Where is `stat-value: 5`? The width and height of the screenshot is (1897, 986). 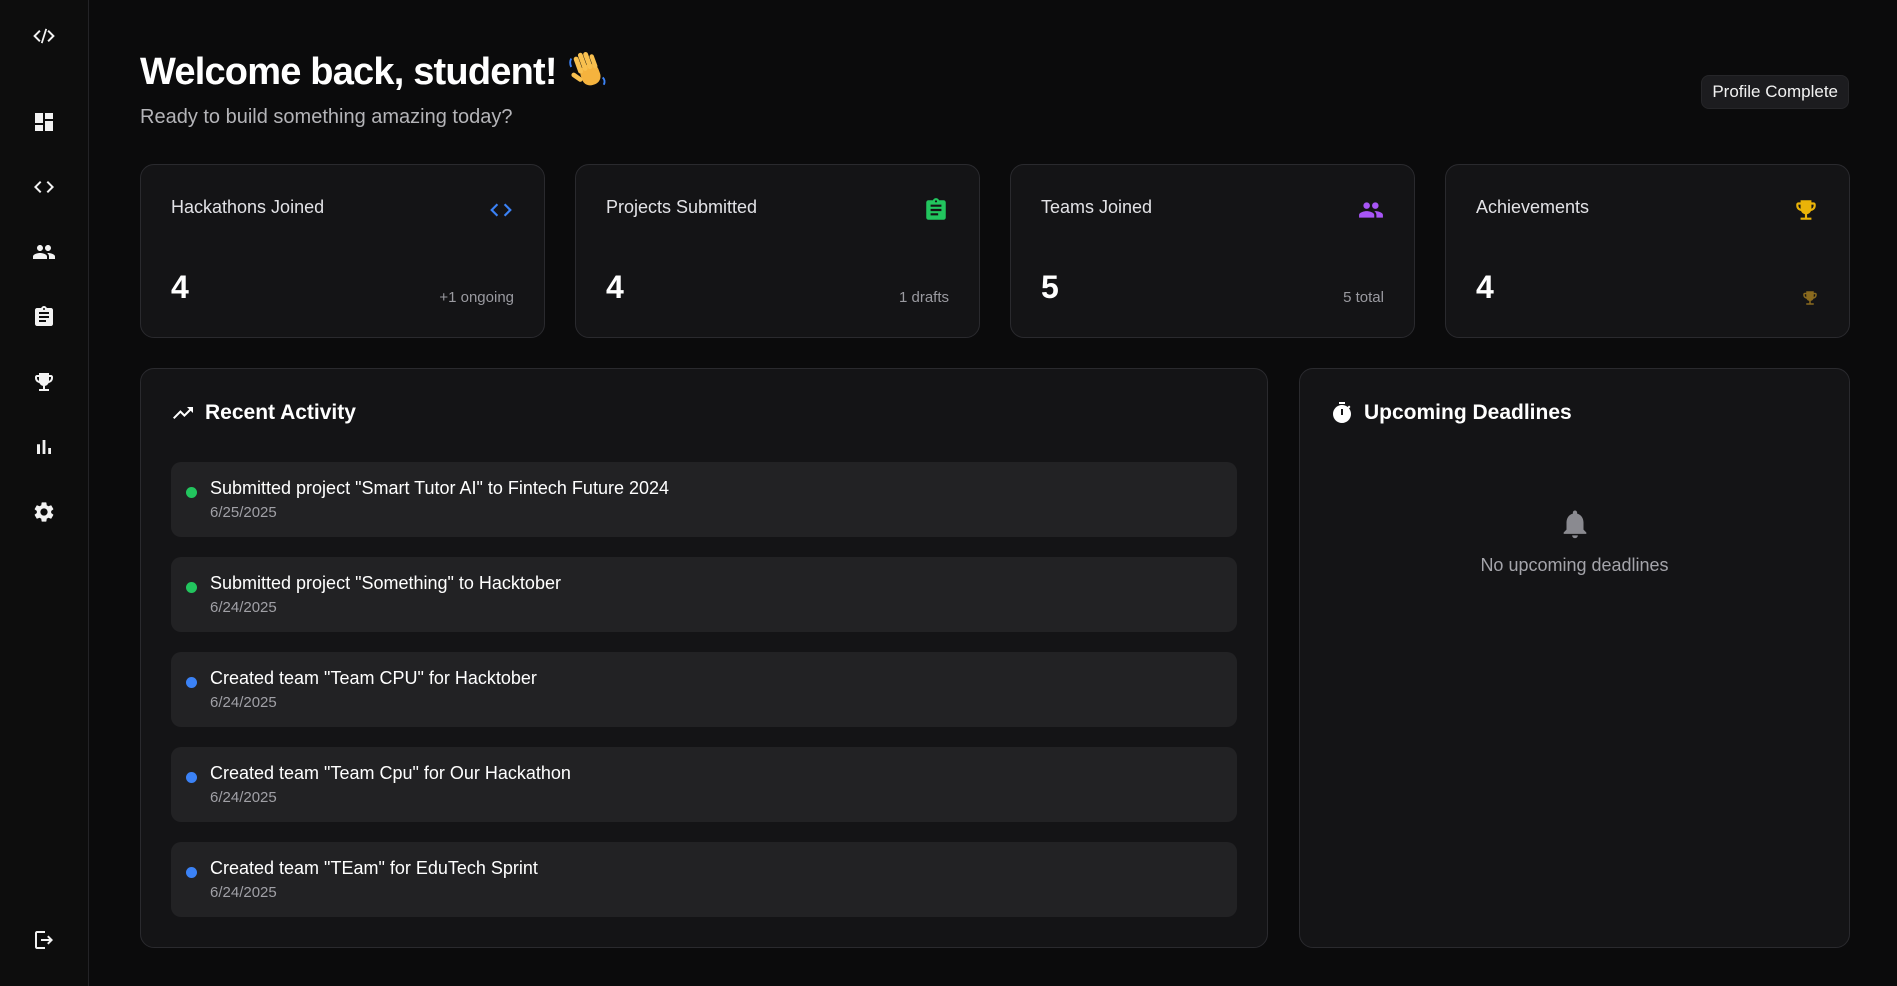
stat-value: 5 is located at coordinates (1050, 287).